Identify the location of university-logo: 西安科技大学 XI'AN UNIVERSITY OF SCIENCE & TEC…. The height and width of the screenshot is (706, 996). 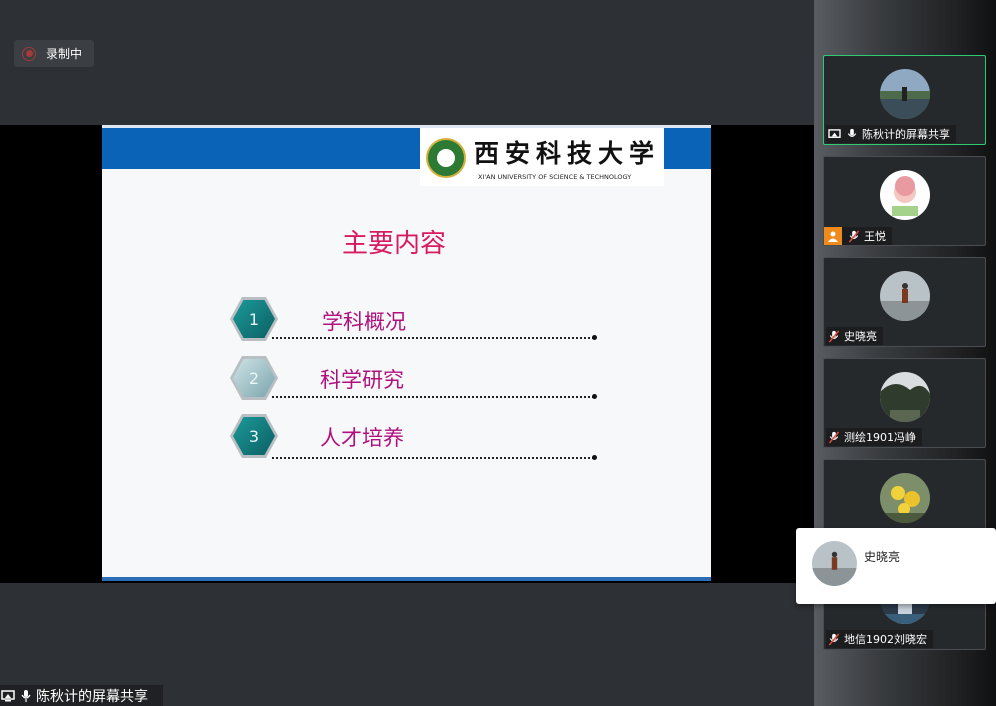
(542, 157).